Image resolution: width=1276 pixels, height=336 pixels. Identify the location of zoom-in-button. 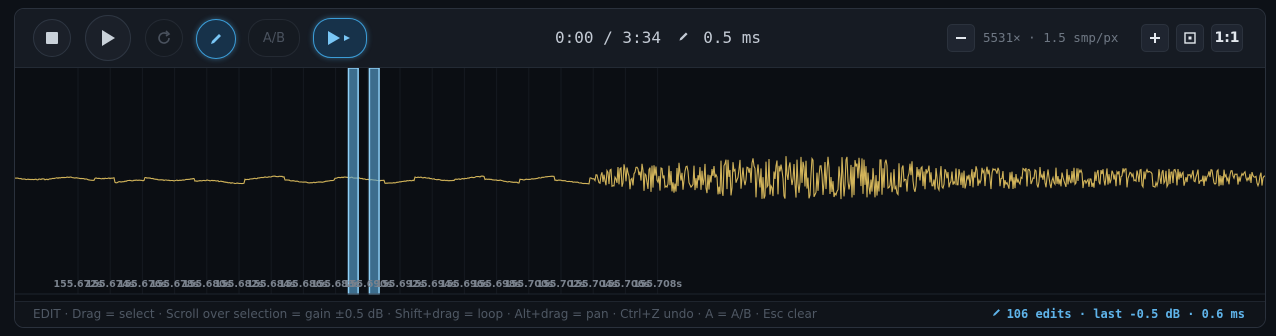
(1155, 38).